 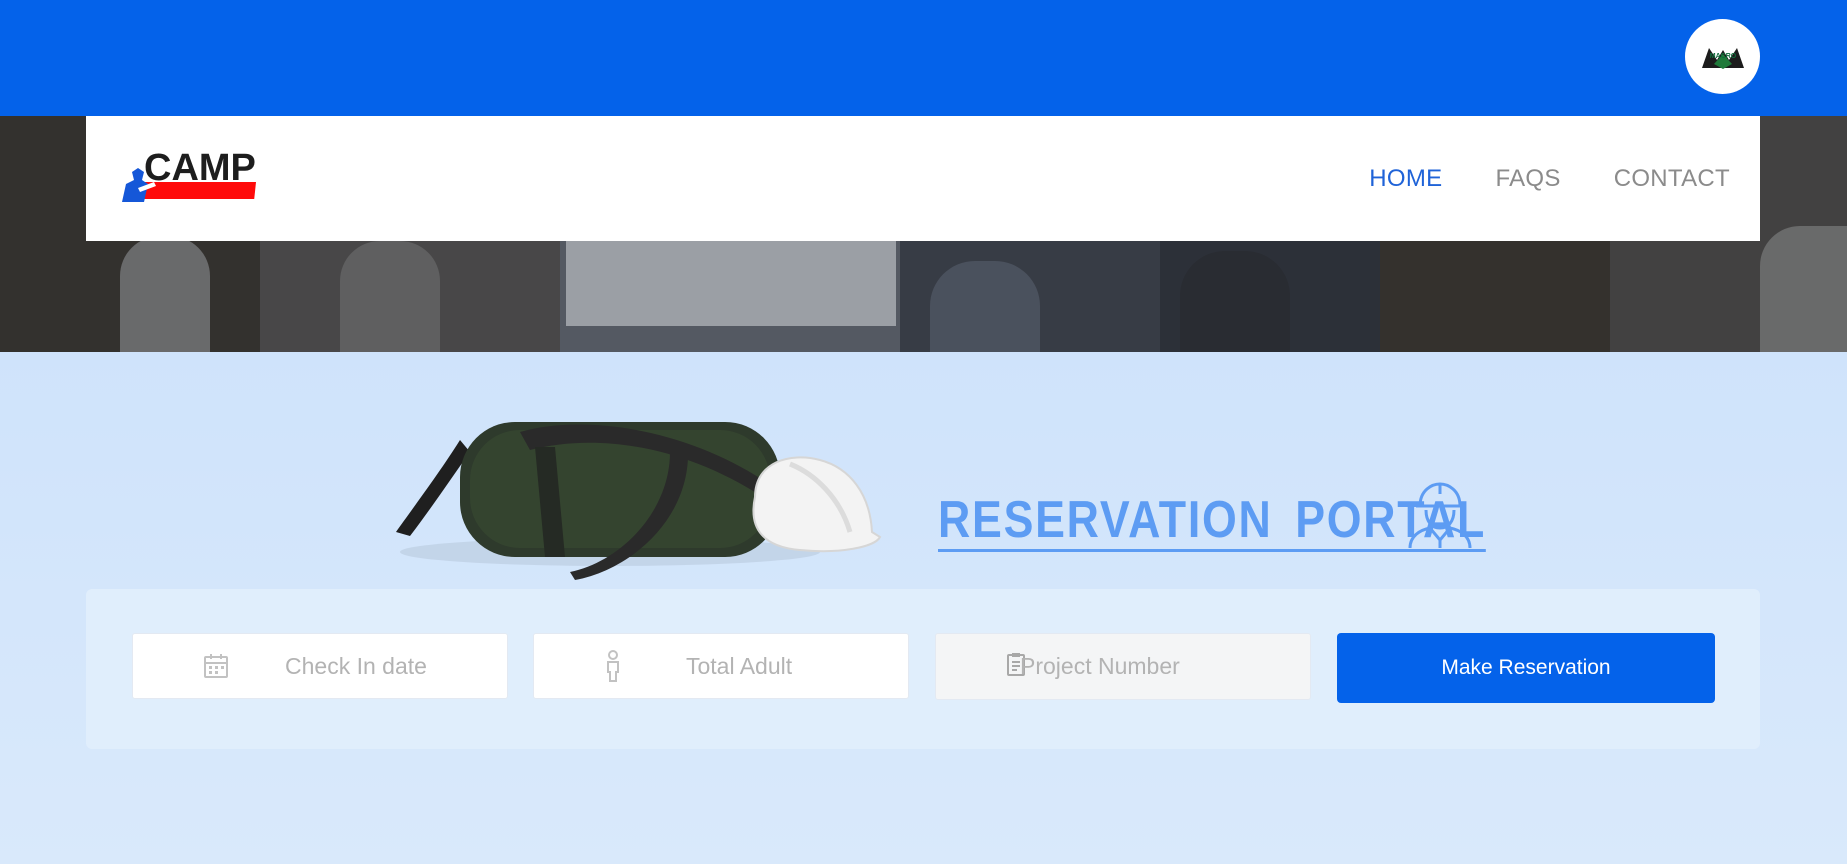 I want to click on check-in-date-field: Check In date, so click(x=320, y=666).